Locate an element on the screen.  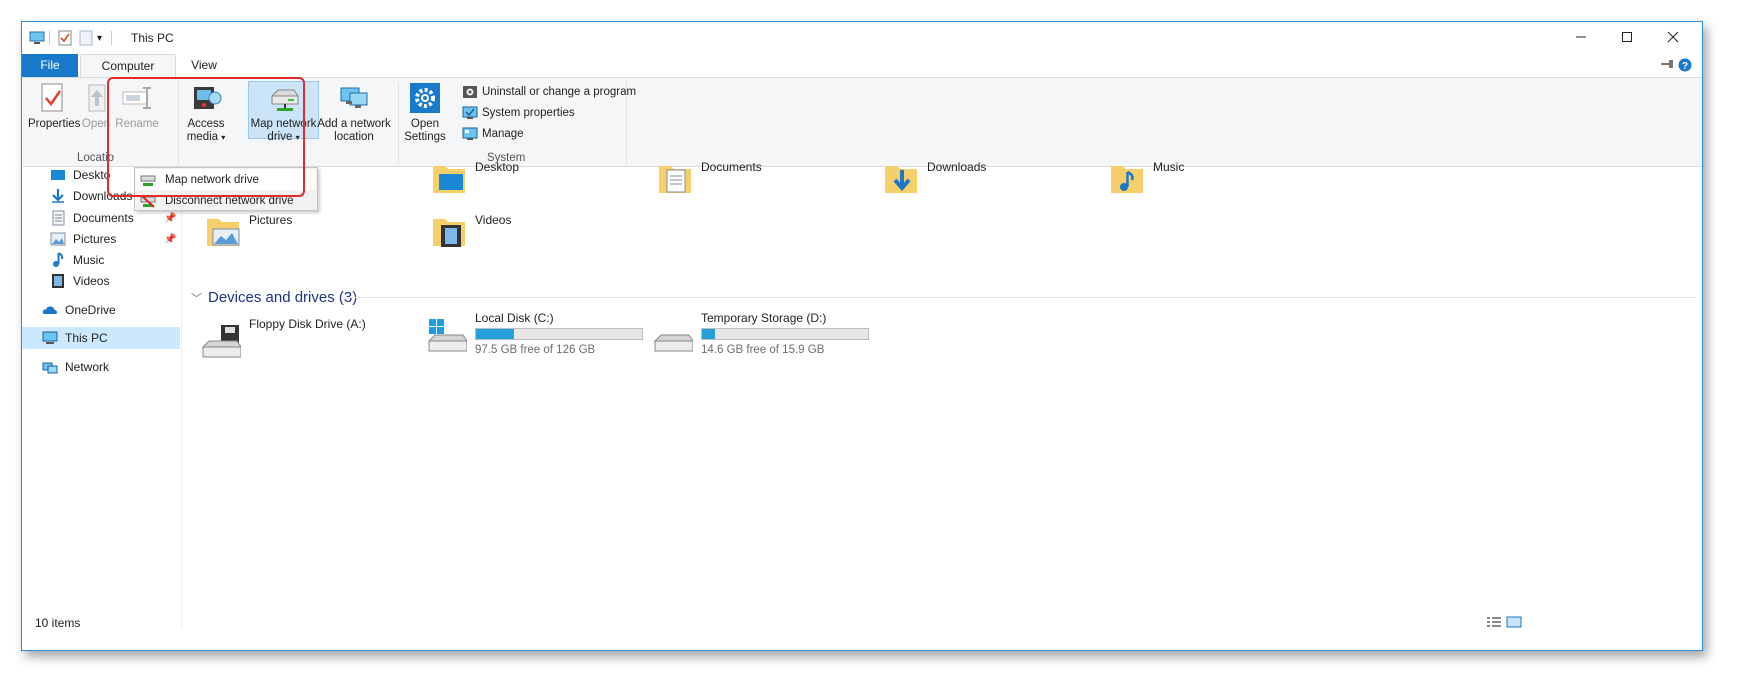
properties-button: Properties is located at coordinates (54, 106).